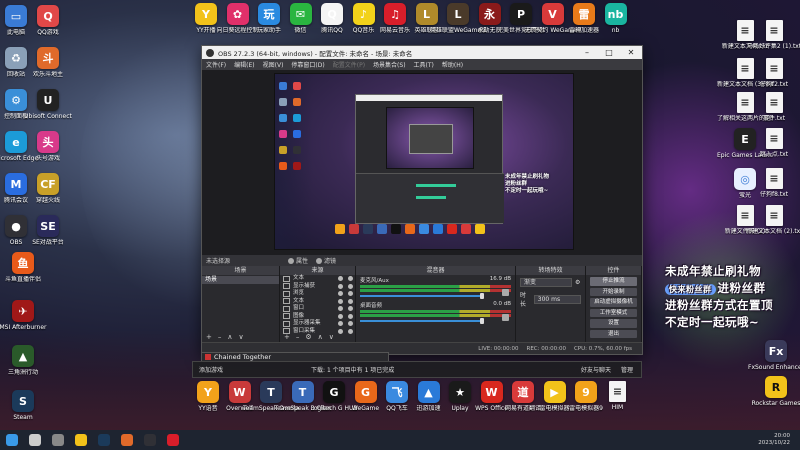 This screenshot has width=800, height=450. I want to click on obs-preview-canvas: 未成年禁止刷礼物 进粉丝群 不定时一起玩哦~, so click(424, 161).